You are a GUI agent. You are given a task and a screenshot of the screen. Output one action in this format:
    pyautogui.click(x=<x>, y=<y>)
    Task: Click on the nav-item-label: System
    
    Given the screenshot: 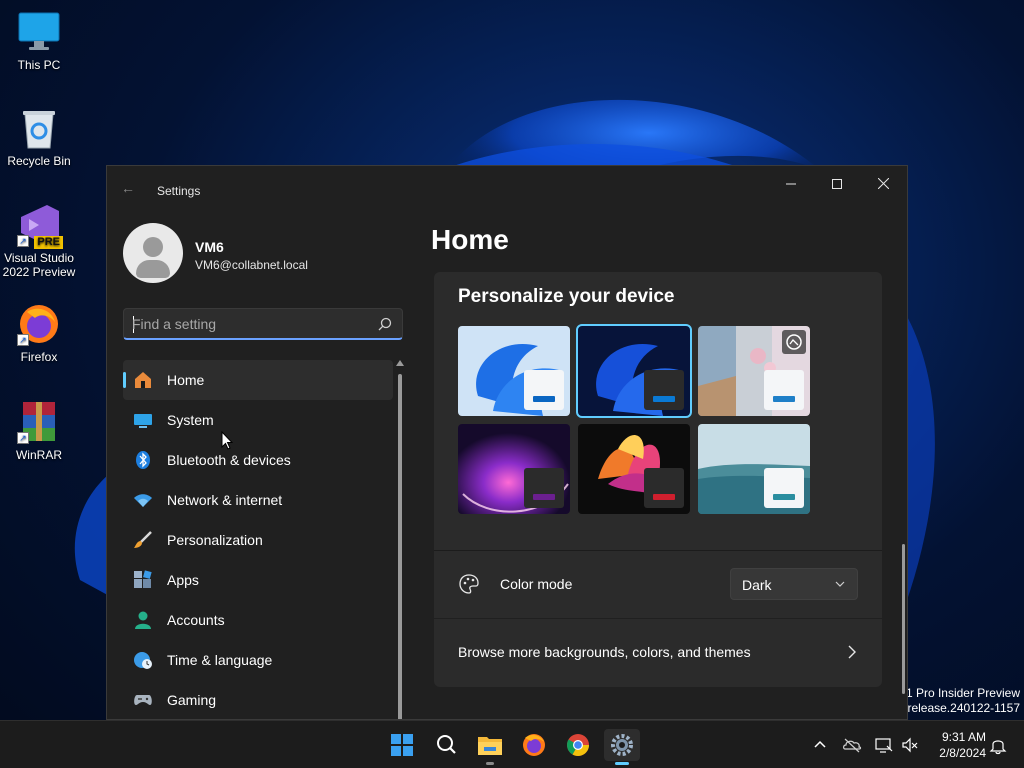 What is the action you would take?
    pyautogui.click(x=190, y=420)
    